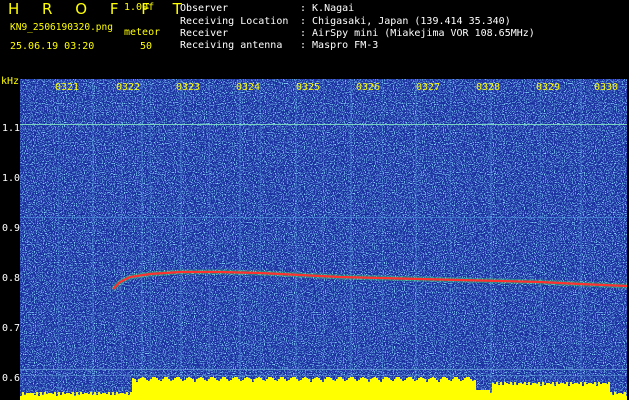 The image size is (629, 400). I want to click on time-tick-label: 0322, so click(128, 87).